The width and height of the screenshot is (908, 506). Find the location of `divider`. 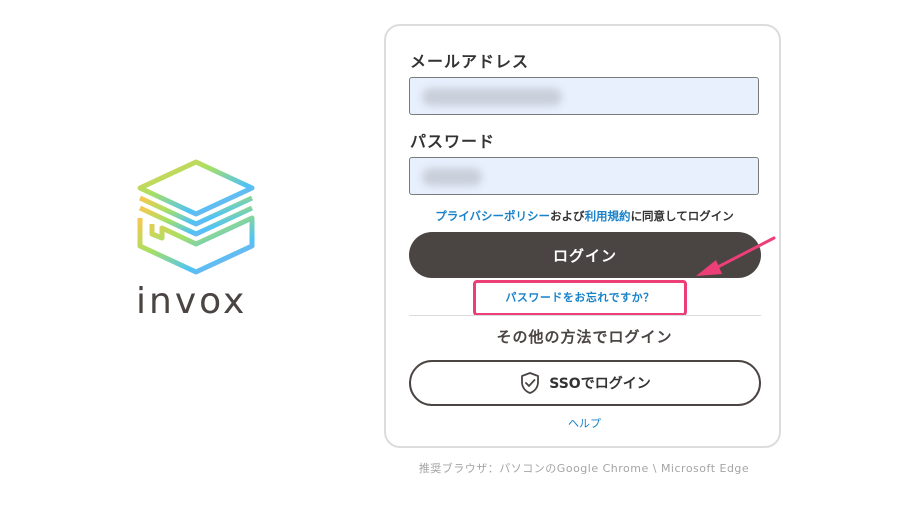

divider is located at coordinates (585, 315).